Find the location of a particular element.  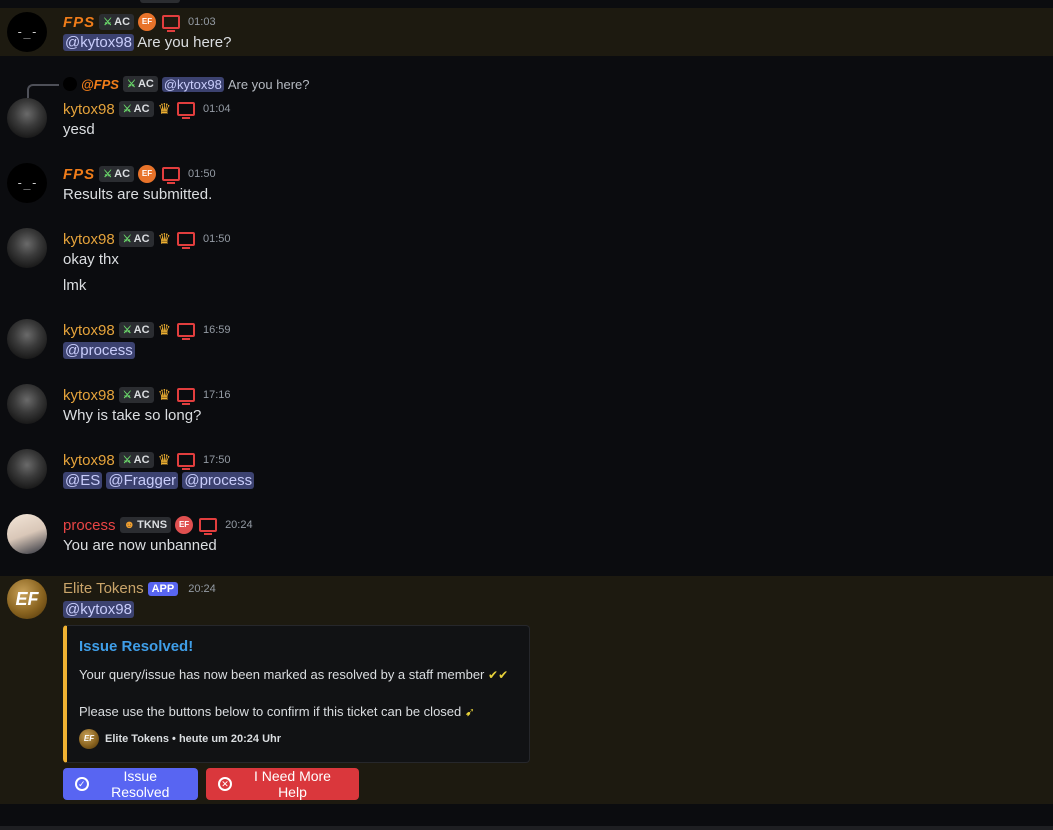

message-kytox-3: kytox98 ⚔ AC ♛ 16:59 @process is located at coordinates (526, 342).